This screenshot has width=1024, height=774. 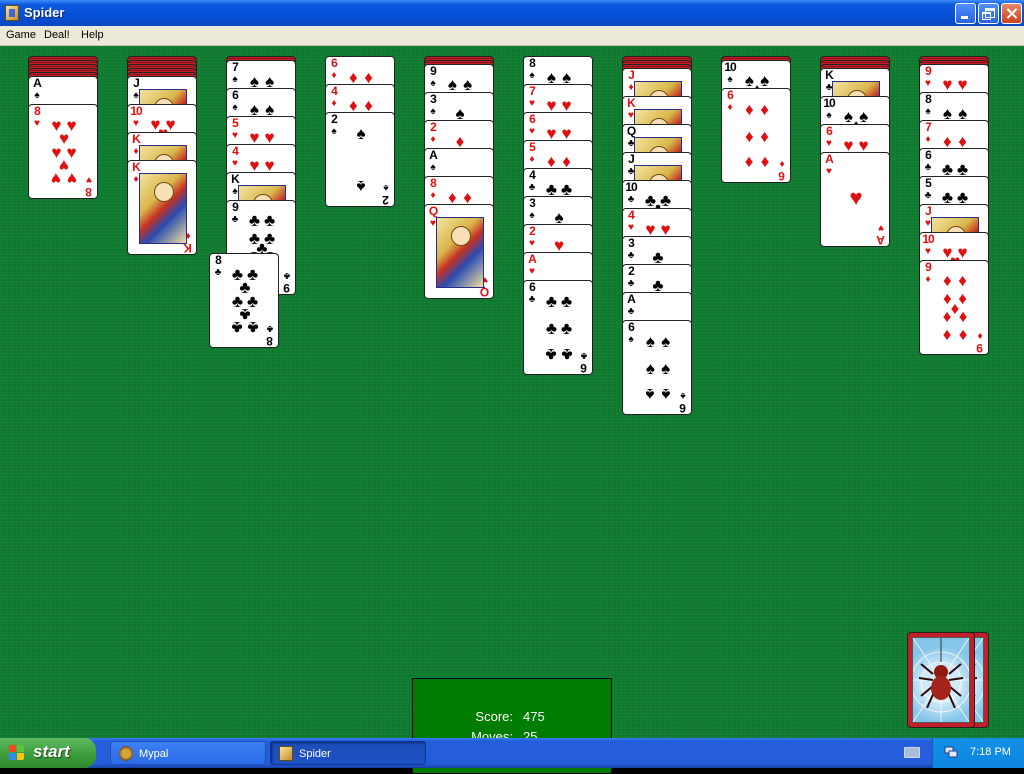 What do you see at coordinates (315, 754) in the screenshot?
I see `taskbar-item-label: Spider` at bounding box center [315, 754].